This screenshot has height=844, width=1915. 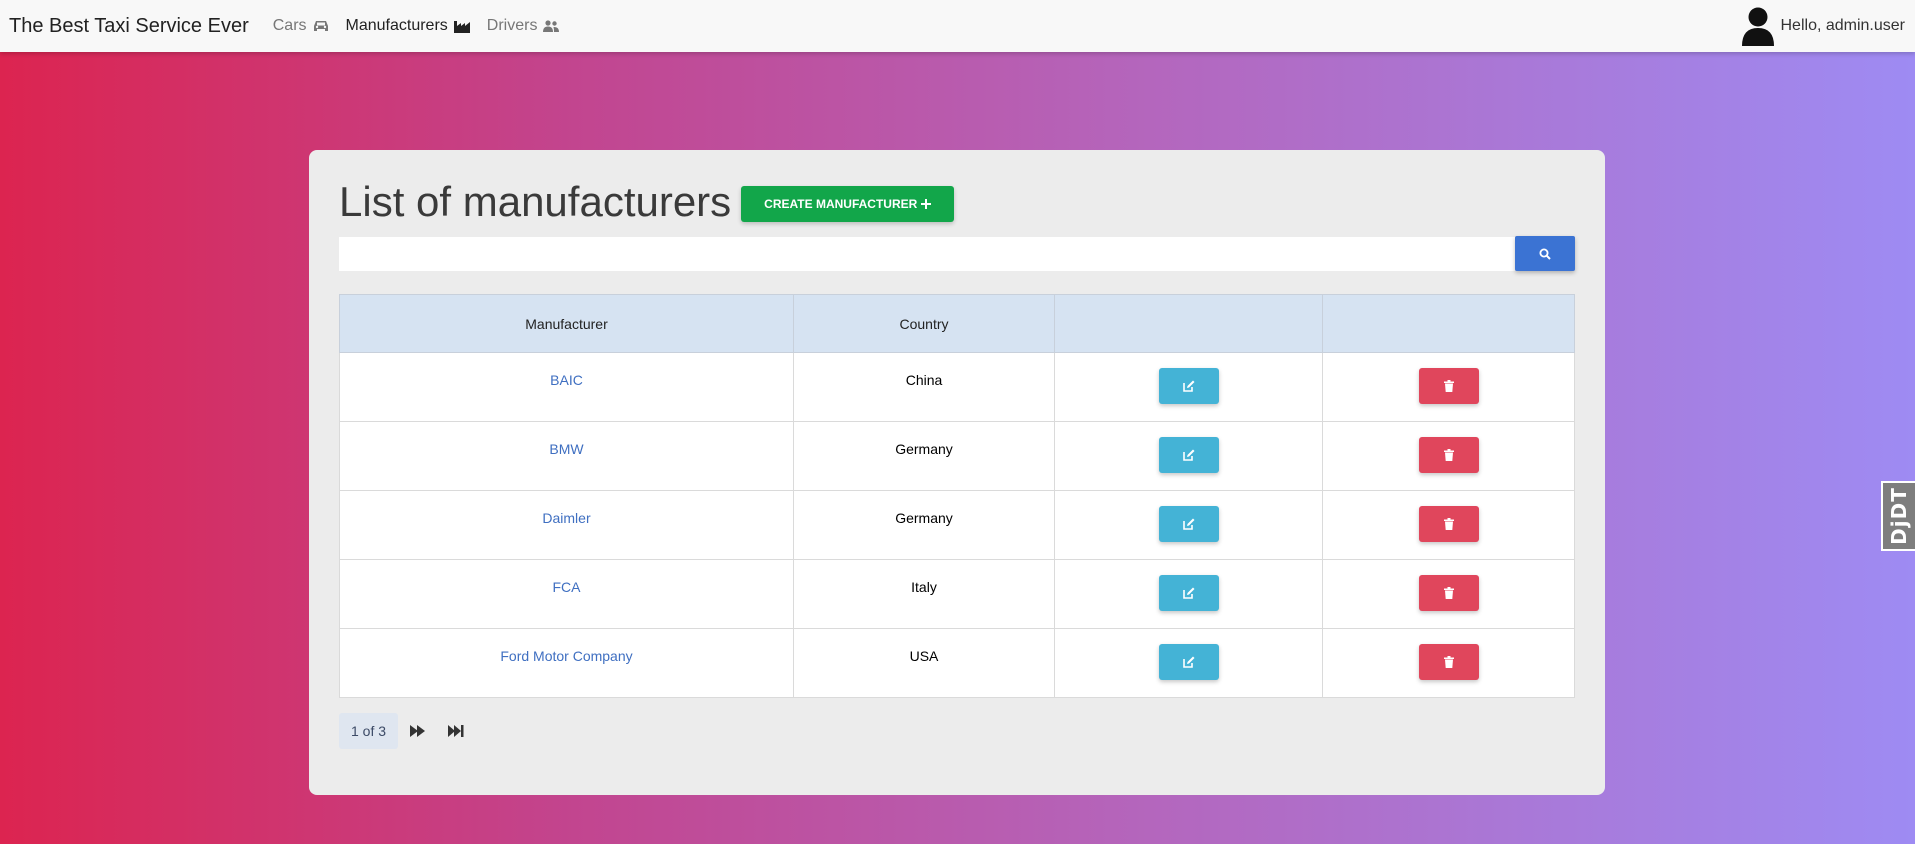 What do you see at coordinates (401, 731) in the screenshot?
I see `pagination: 1 of 3` at bounding box center [401, 731].